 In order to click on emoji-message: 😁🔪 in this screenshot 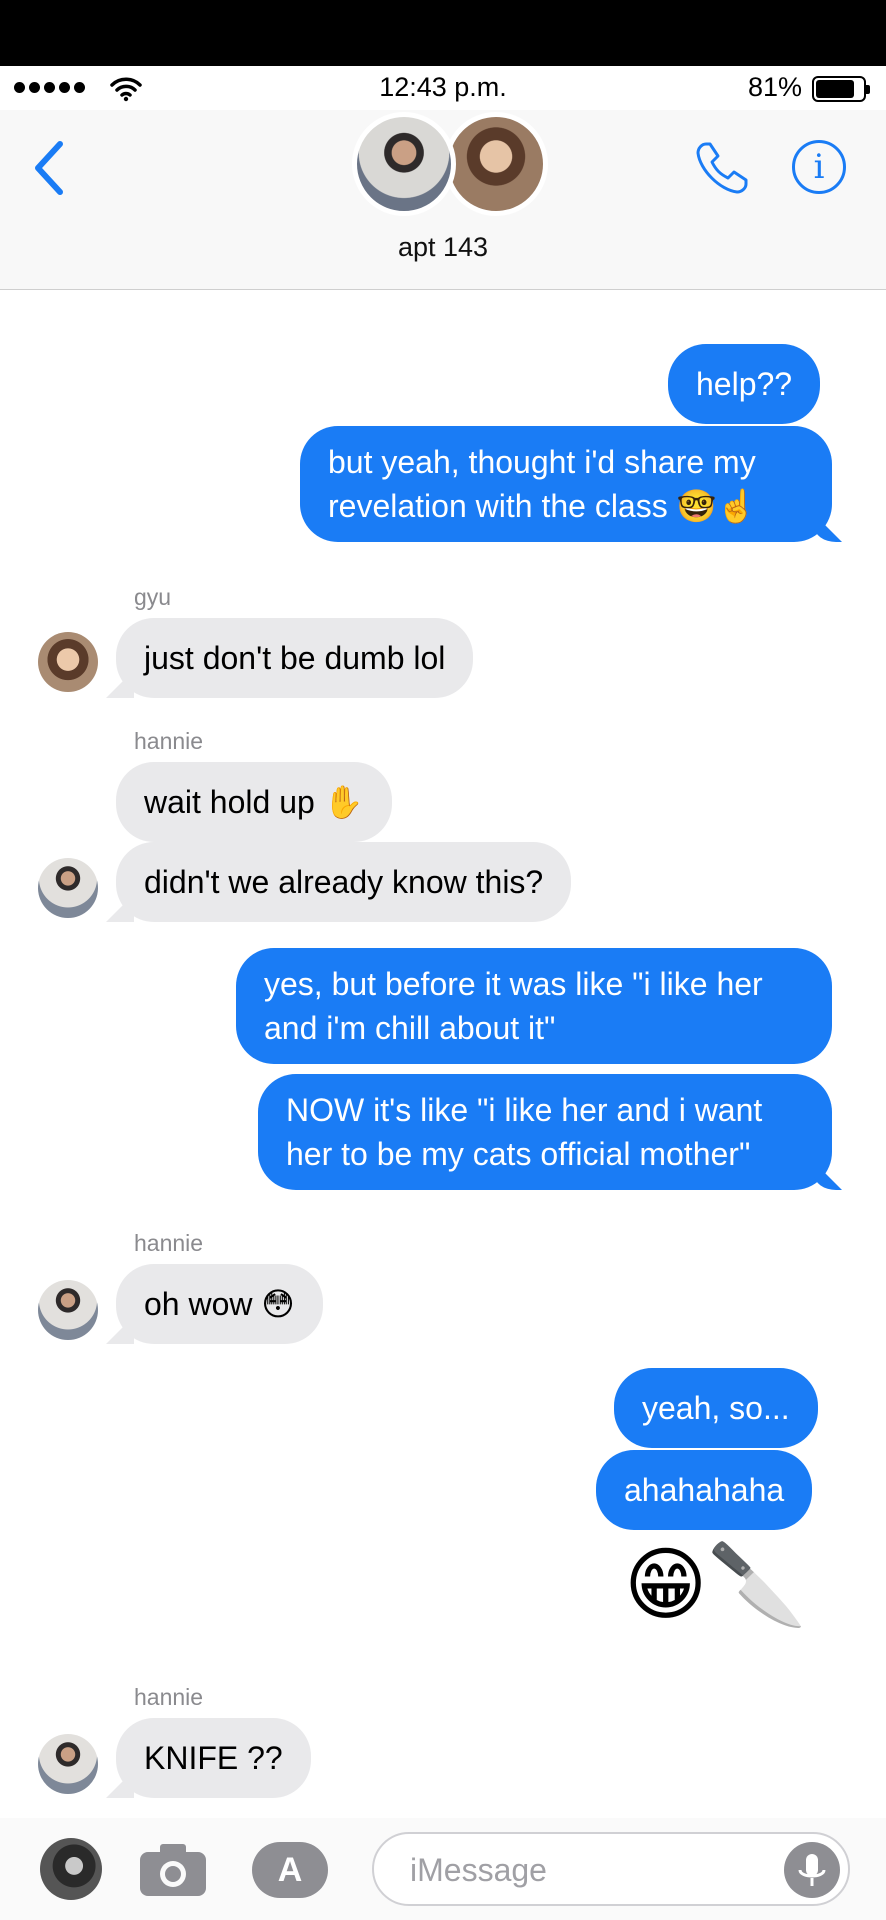, I will do `click(716, 1584)`.